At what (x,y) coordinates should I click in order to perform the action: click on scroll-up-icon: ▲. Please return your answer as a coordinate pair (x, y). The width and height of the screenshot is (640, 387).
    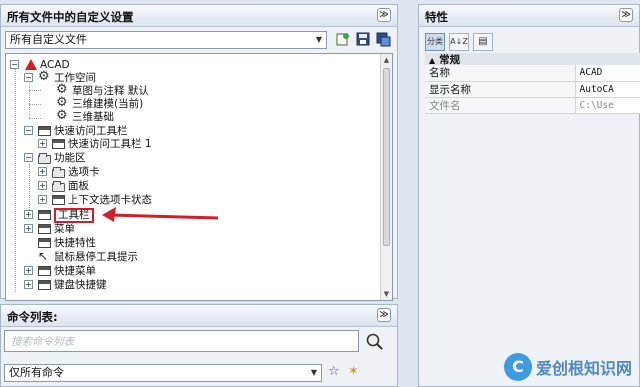
    Looking at the image, I should click on (386, 60).